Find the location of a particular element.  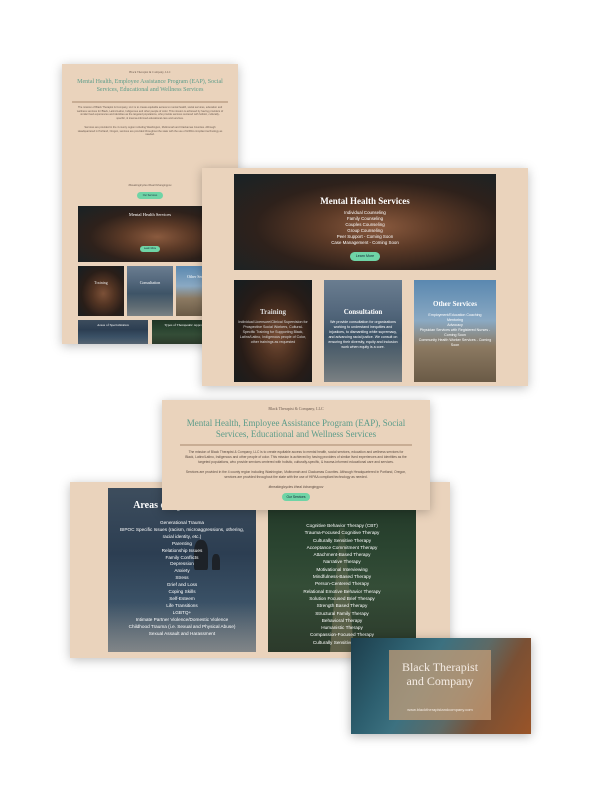

list-item: Behavioral Therapy is located at coordinates (342, 620).